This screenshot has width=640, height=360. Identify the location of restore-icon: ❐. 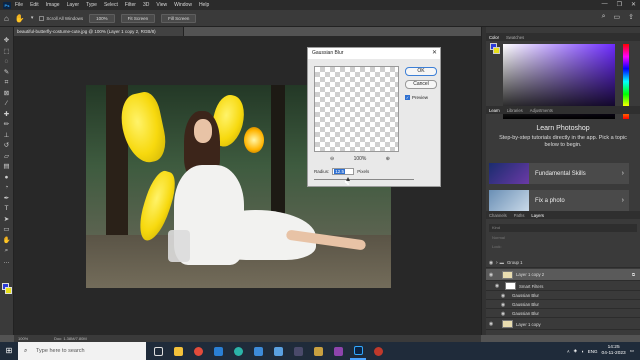
(619, 4).